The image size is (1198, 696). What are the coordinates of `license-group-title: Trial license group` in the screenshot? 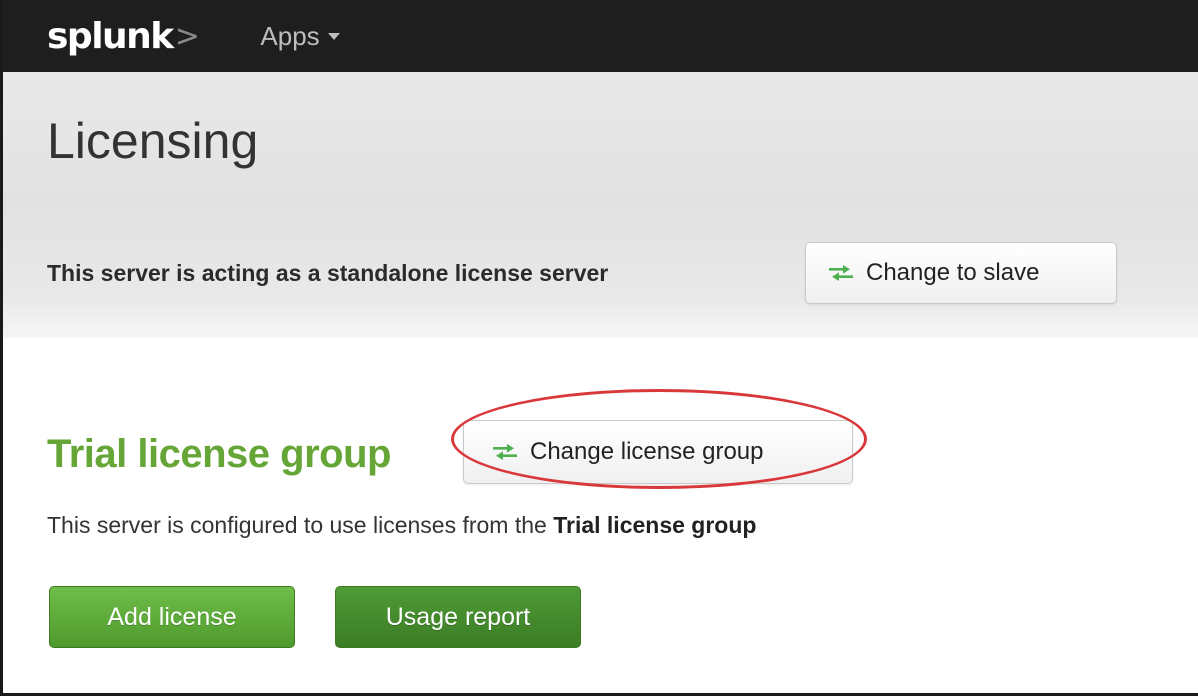 It's located at (219, 454).